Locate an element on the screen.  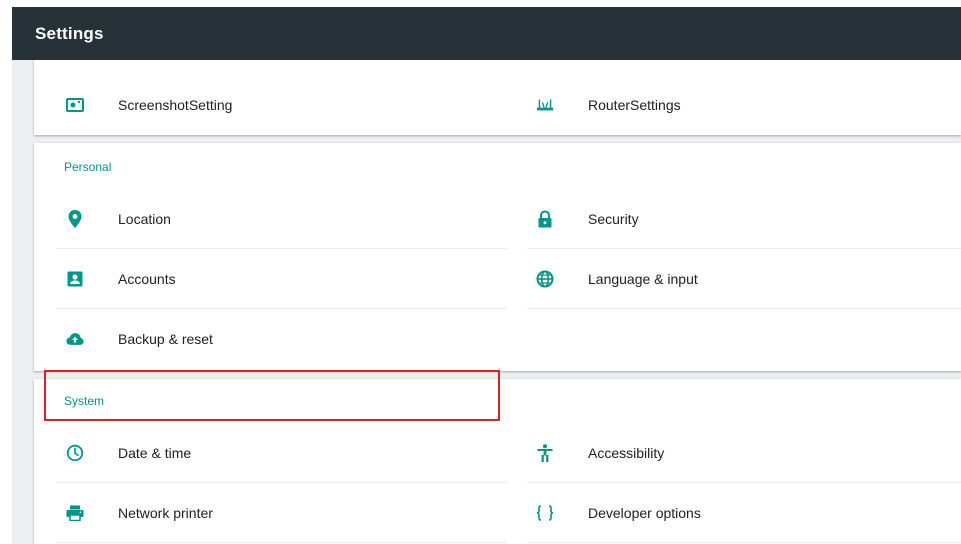
settings-item-label: Accessibility is located at coordinates (626, 452).